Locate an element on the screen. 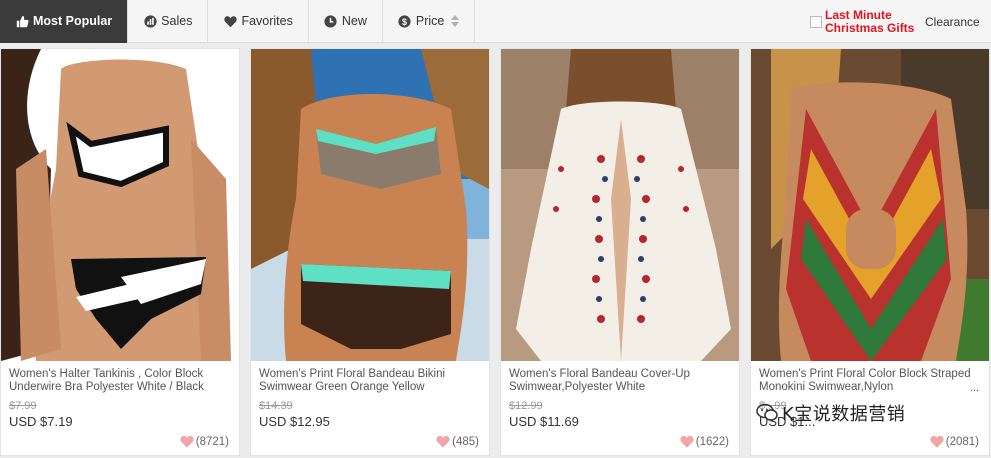 Image resolution: width=991 pixels, height=458 pixels. watermark-text: K宝说数据营销 is located at coordinates (844, 414).